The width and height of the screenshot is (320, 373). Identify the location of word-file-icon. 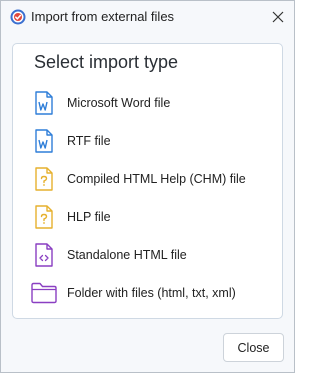
(44, 103).